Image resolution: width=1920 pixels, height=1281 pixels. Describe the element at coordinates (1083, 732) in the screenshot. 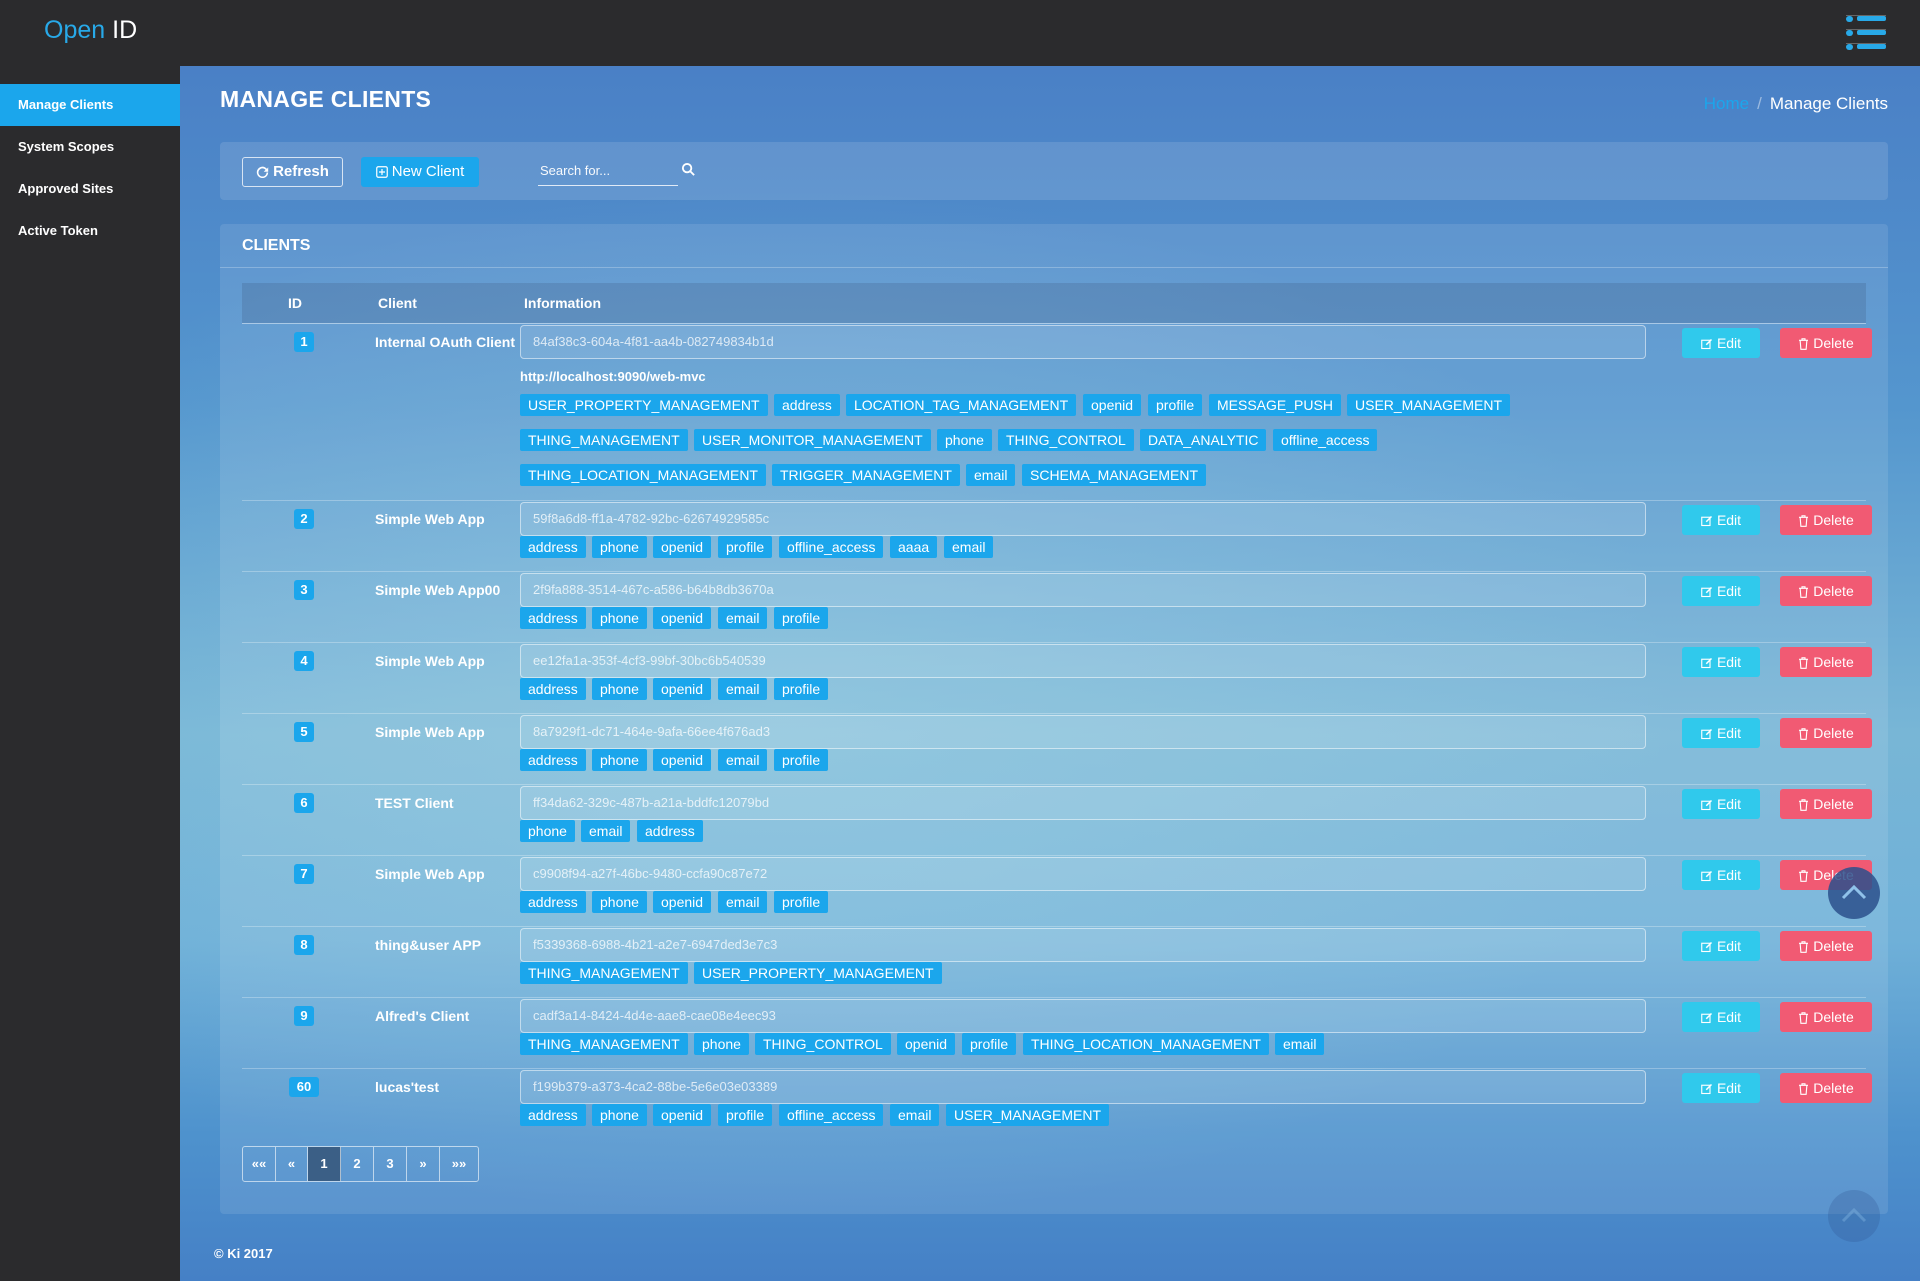

I see `client-id-field: 8a7929f1-dc71-464e-9afa-66ee4f676ad3` at that location.